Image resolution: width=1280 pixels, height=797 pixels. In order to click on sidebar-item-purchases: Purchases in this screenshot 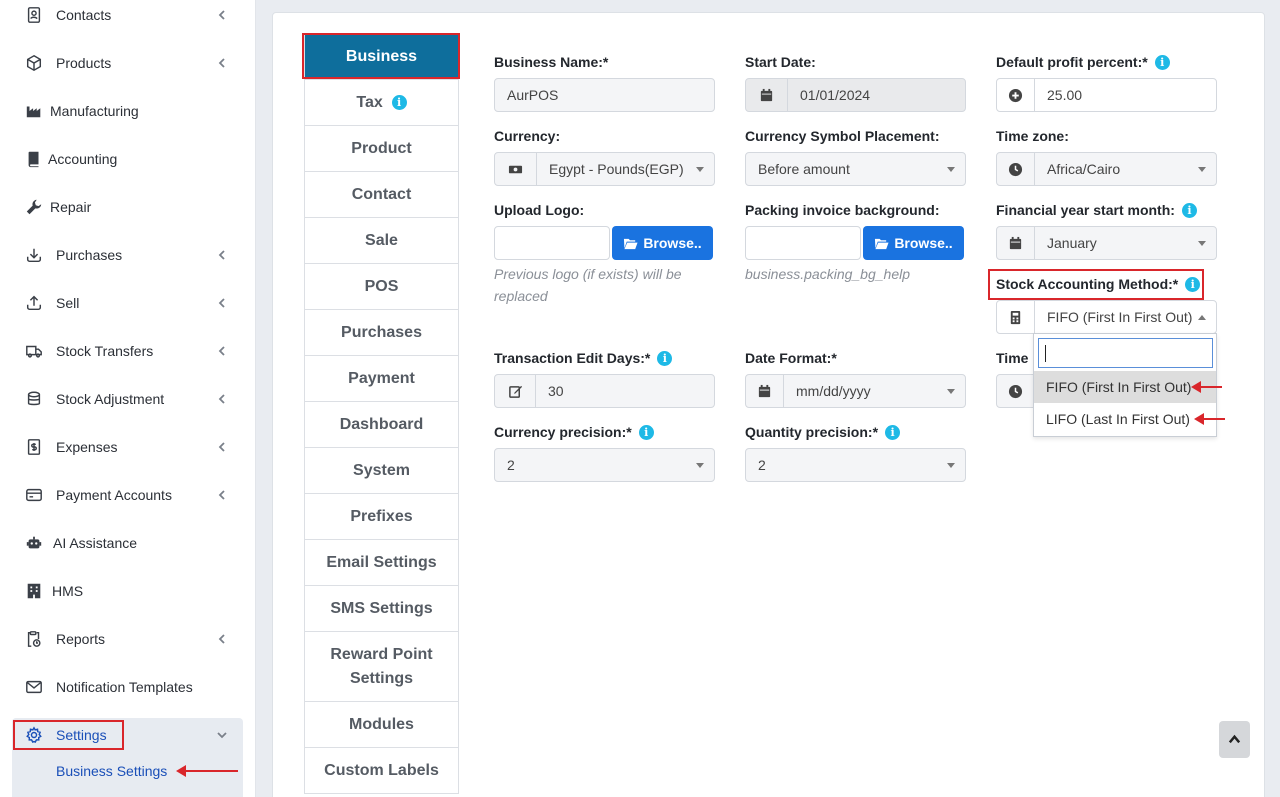, I will do `click(128, 255)`.